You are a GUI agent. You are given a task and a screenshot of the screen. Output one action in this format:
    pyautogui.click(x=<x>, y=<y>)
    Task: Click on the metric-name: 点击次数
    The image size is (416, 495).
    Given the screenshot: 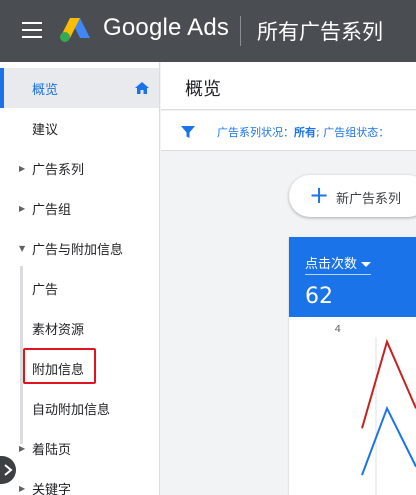 What is the action you would take?
    pyautogui.click(x=331, y=264)
    